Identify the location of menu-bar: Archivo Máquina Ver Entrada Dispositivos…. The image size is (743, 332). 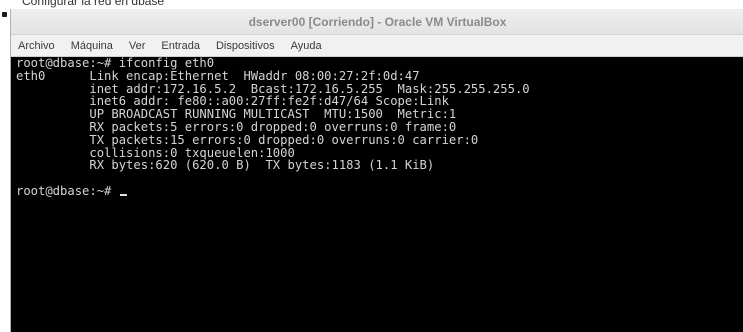
(377, 46).